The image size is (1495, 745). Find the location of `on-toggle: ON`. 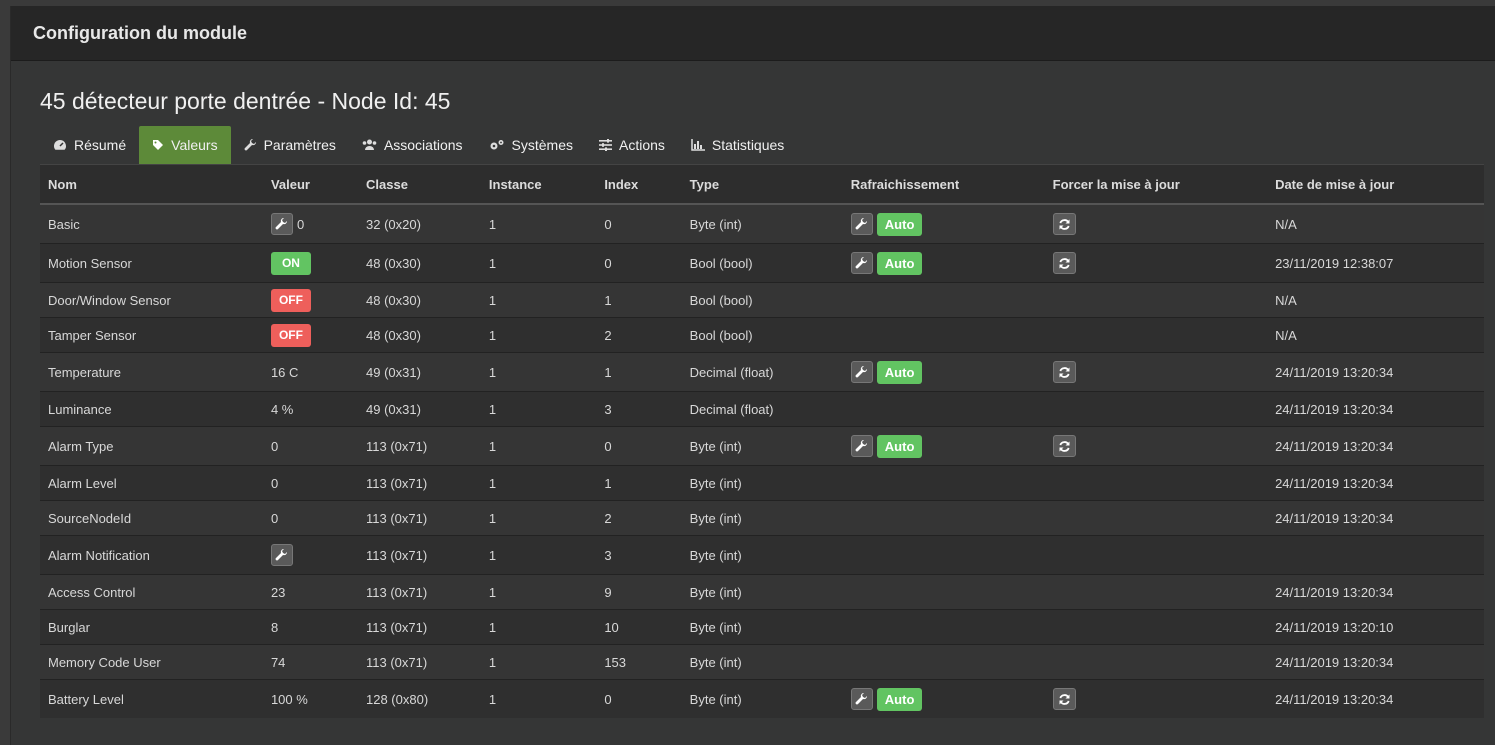

on-toggle: ON is located at coordinates (290, 263).